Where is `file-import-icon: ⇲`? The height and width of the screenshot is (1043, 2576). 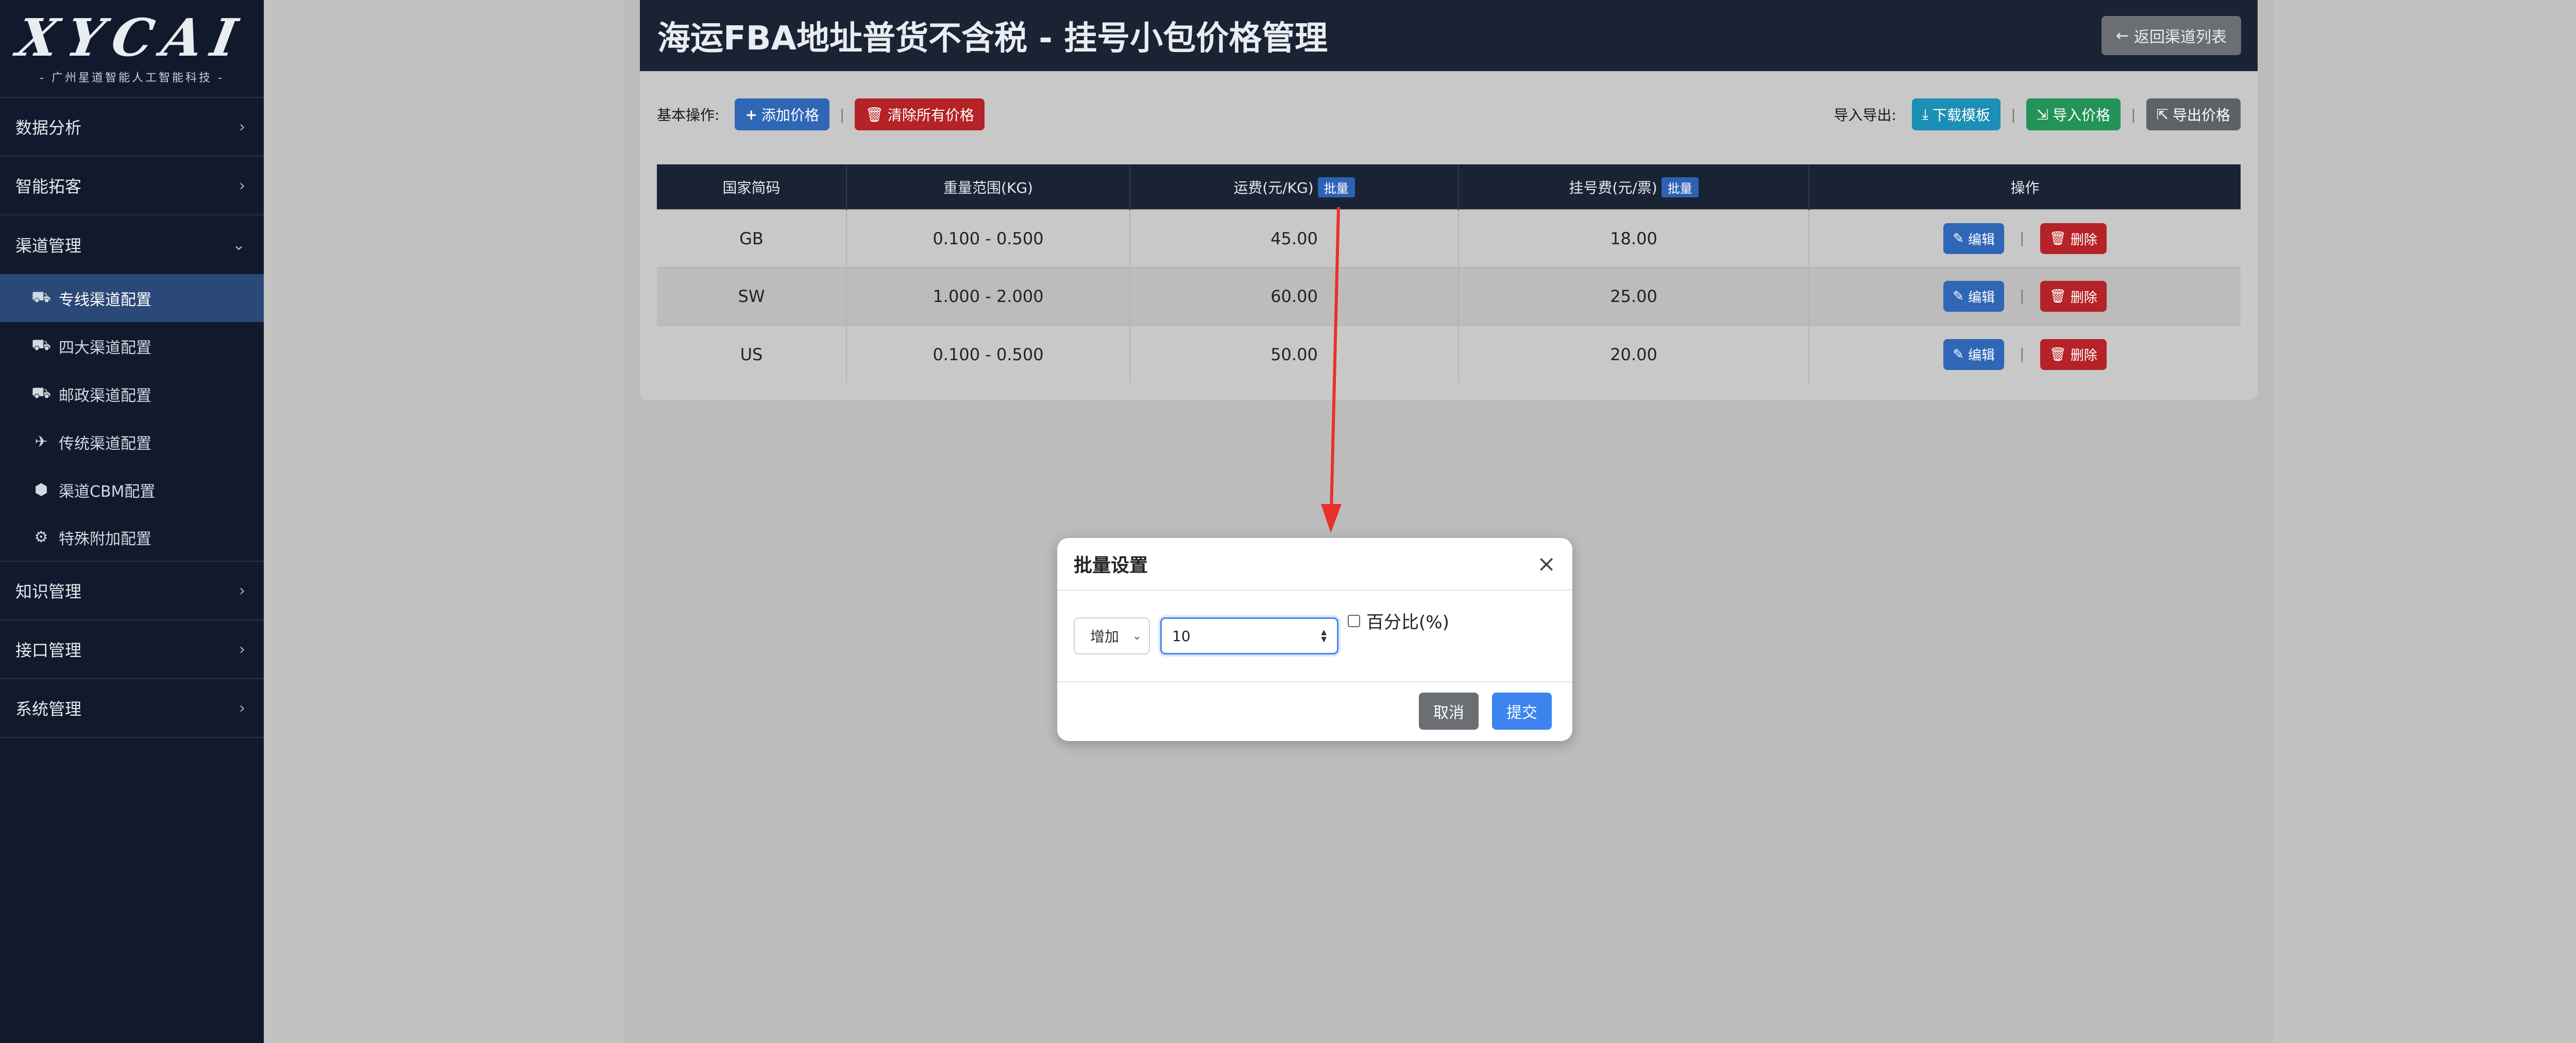
file-import-icon: ⇲ is located at coordinates (2042, 114).